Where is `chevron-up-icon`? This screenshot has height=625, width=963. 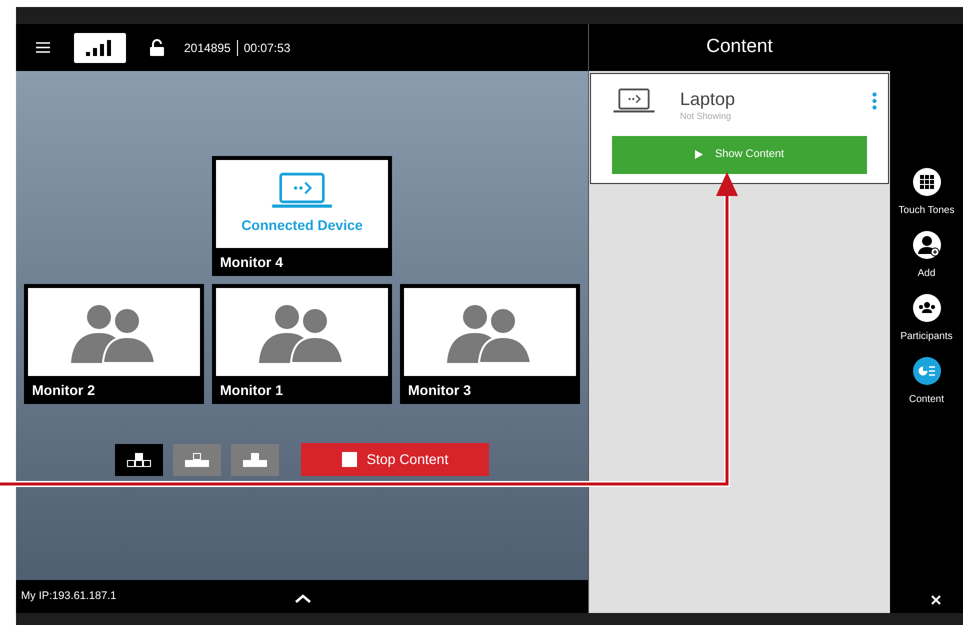 chevron-up-icon is located at coordinates (303, 598).